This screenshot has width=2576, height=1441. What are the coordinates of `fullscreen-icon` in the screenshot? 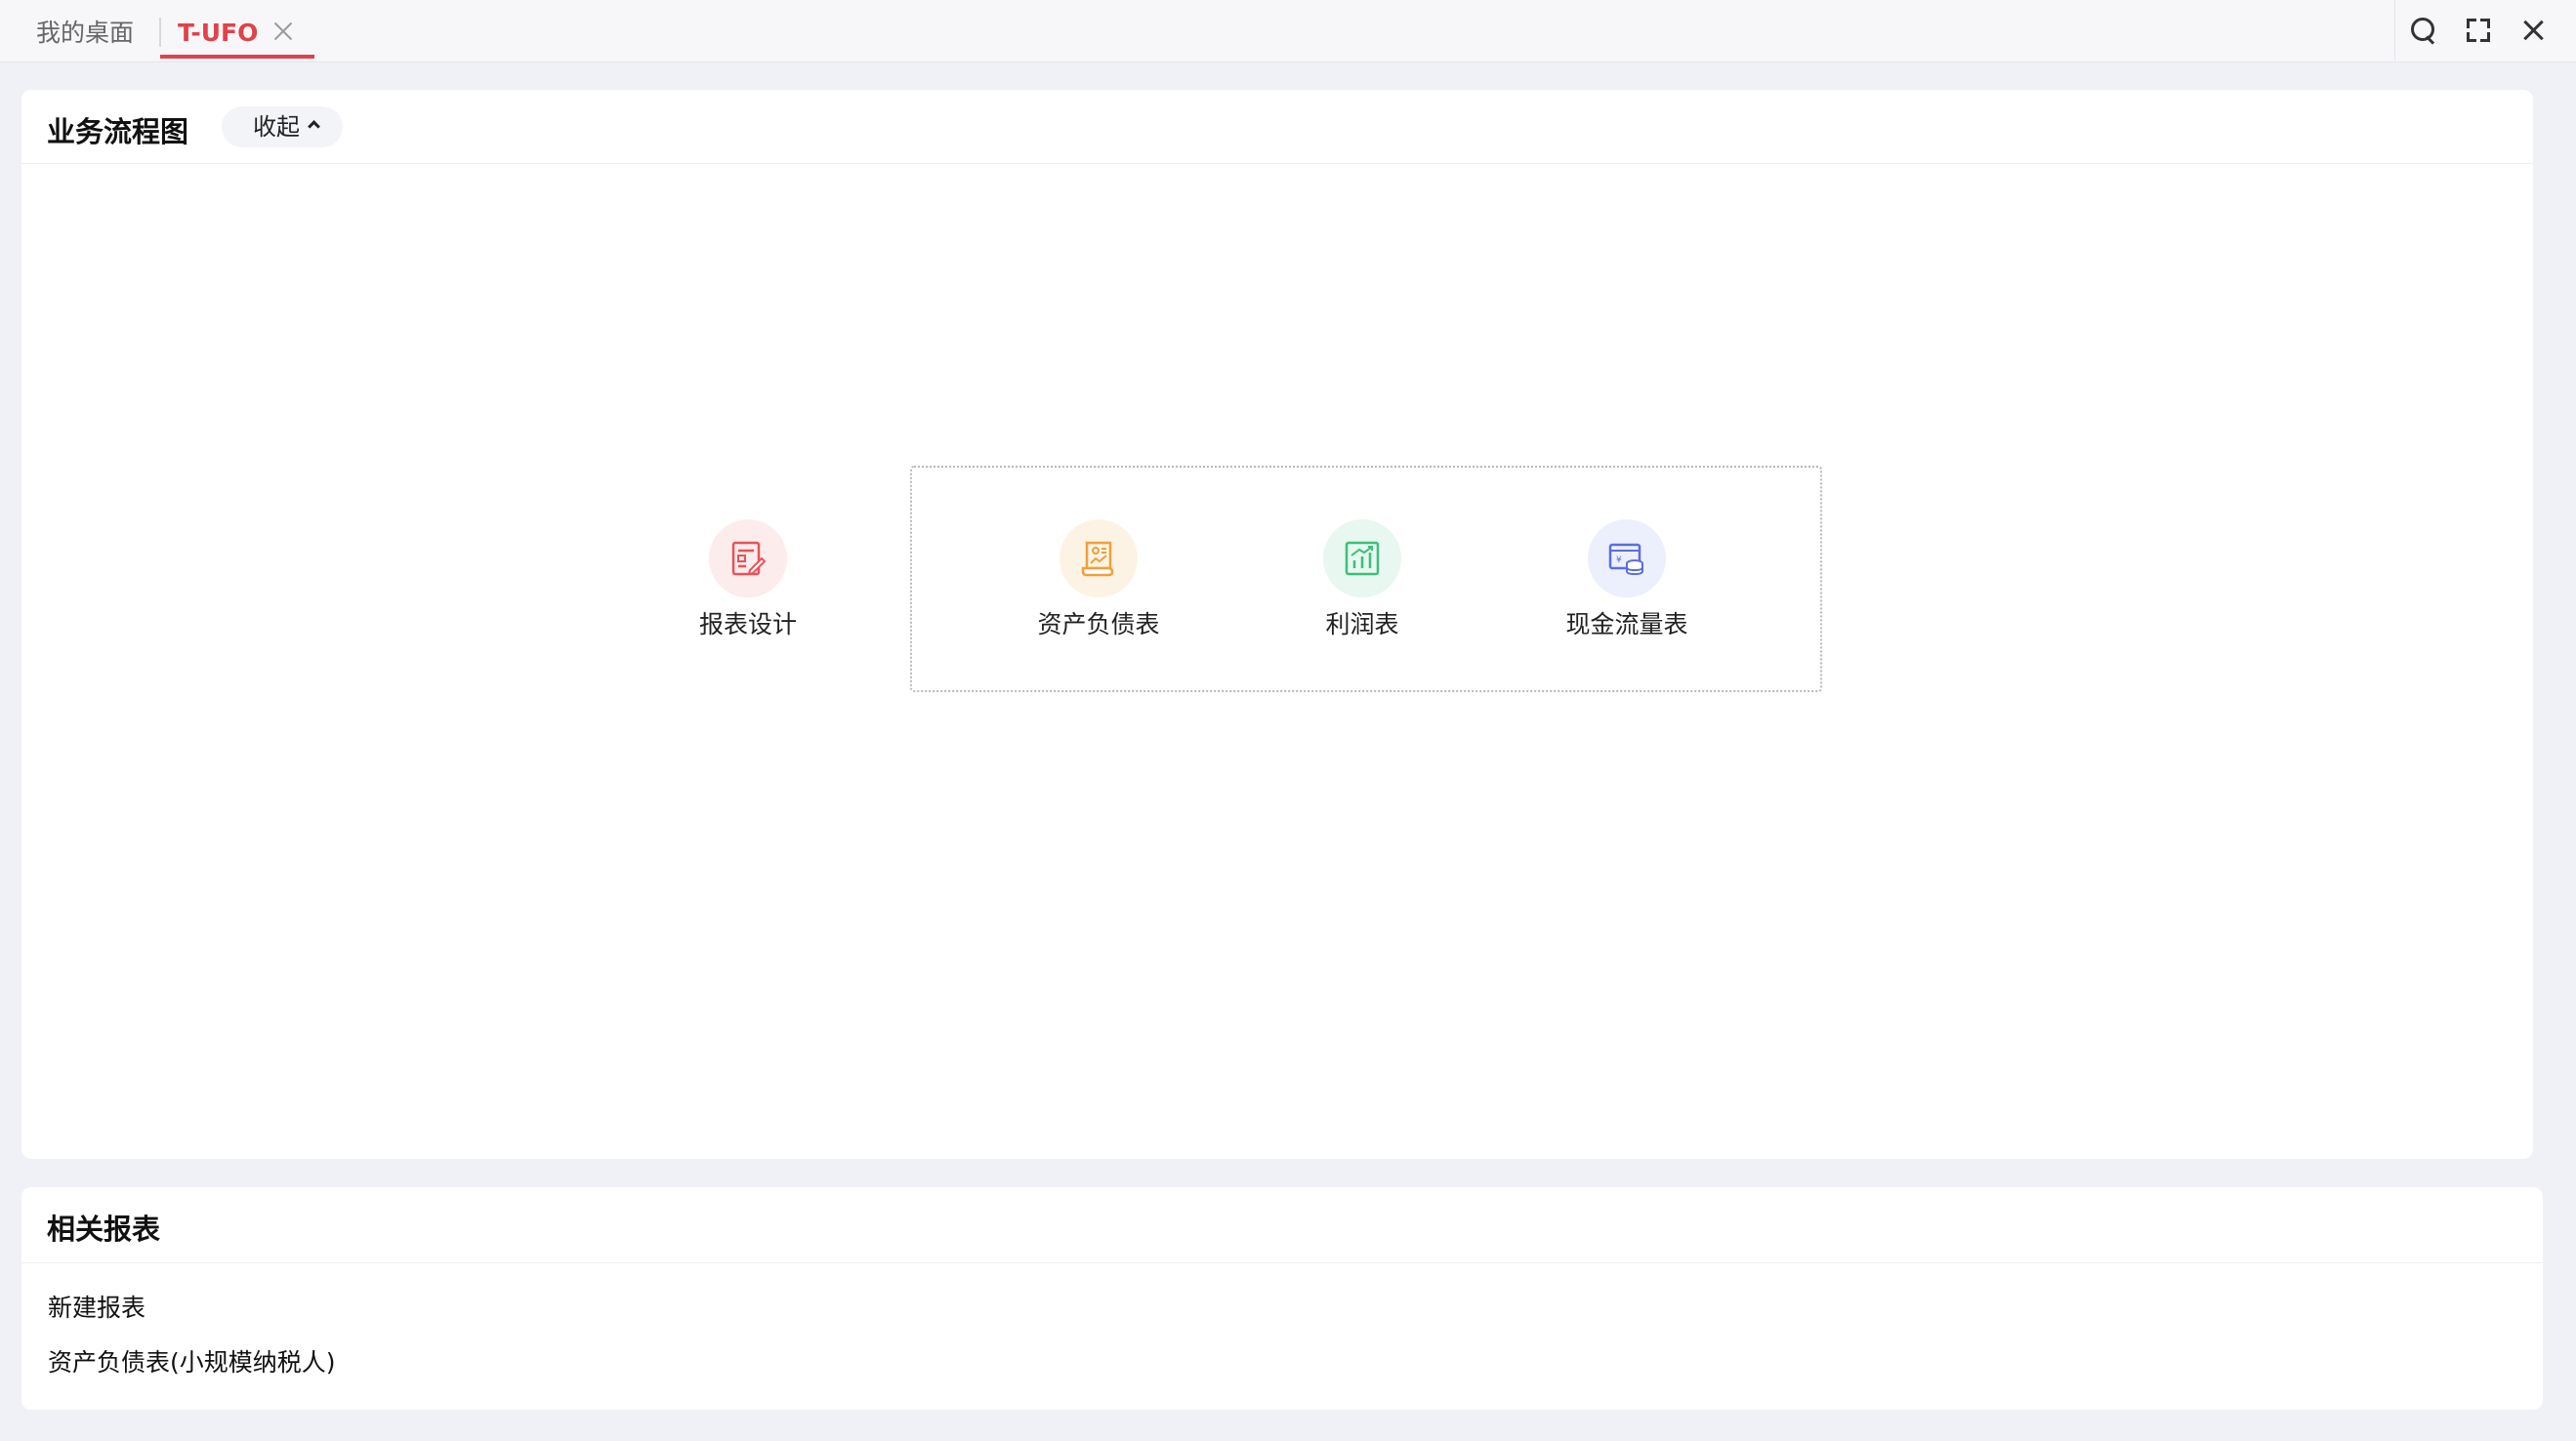 It's located at (2479, 30).